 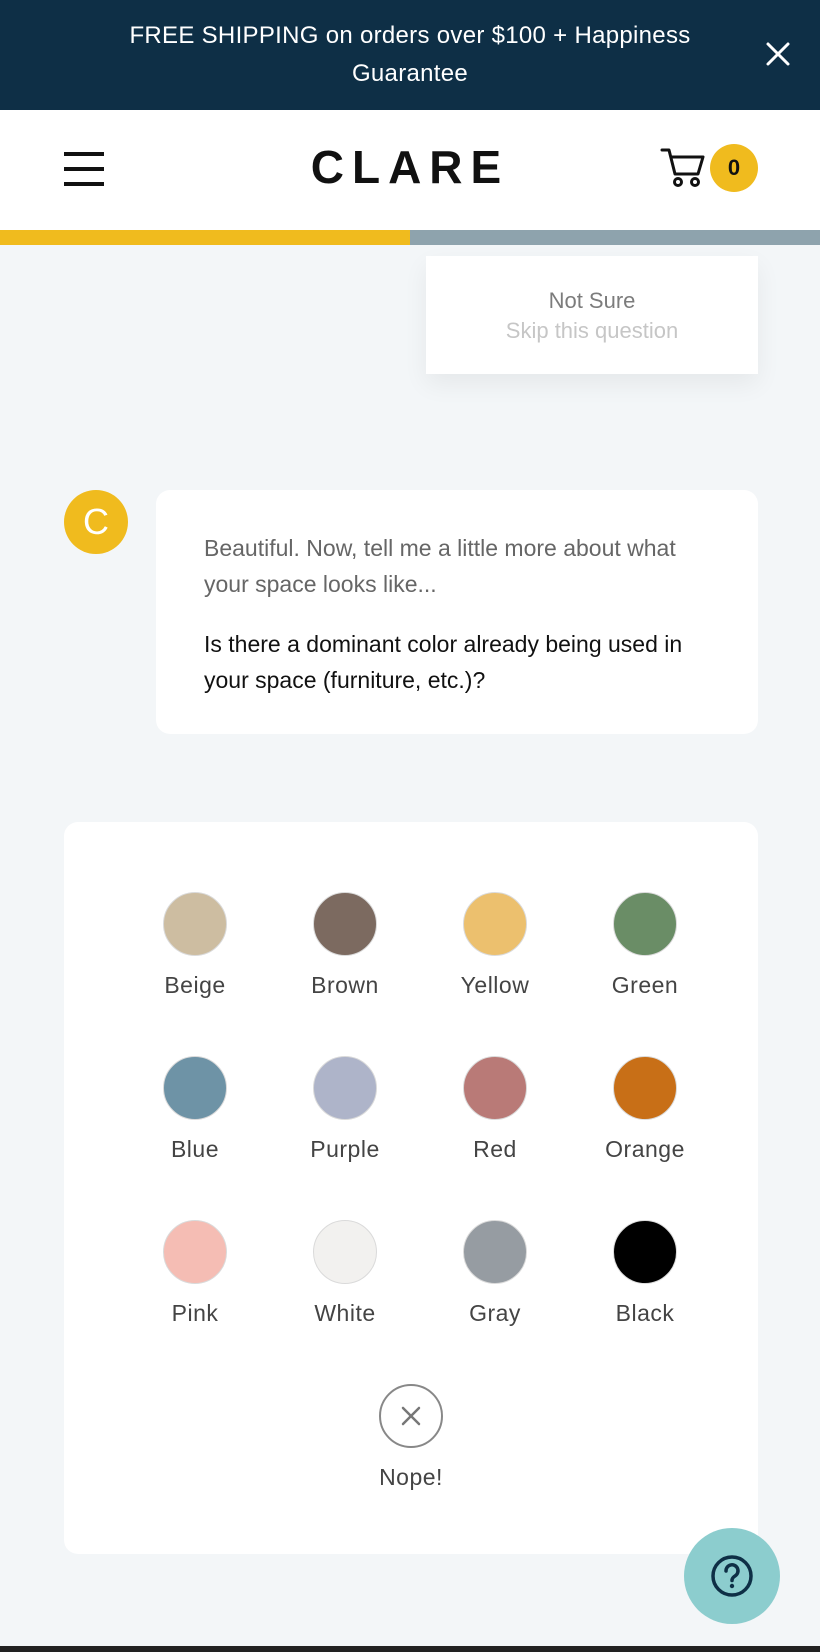 I want to click on color-option-blue: Blue, so click(x=195, y=1138).